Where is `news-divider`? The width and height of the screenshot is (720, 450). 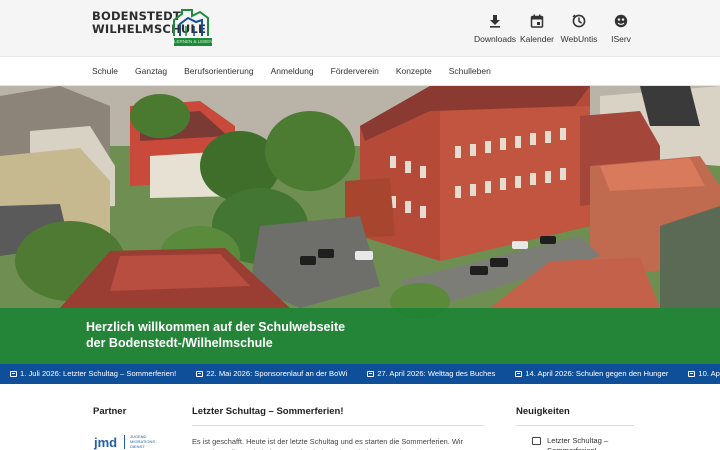 news-divider is located at coordinates (575, 425).